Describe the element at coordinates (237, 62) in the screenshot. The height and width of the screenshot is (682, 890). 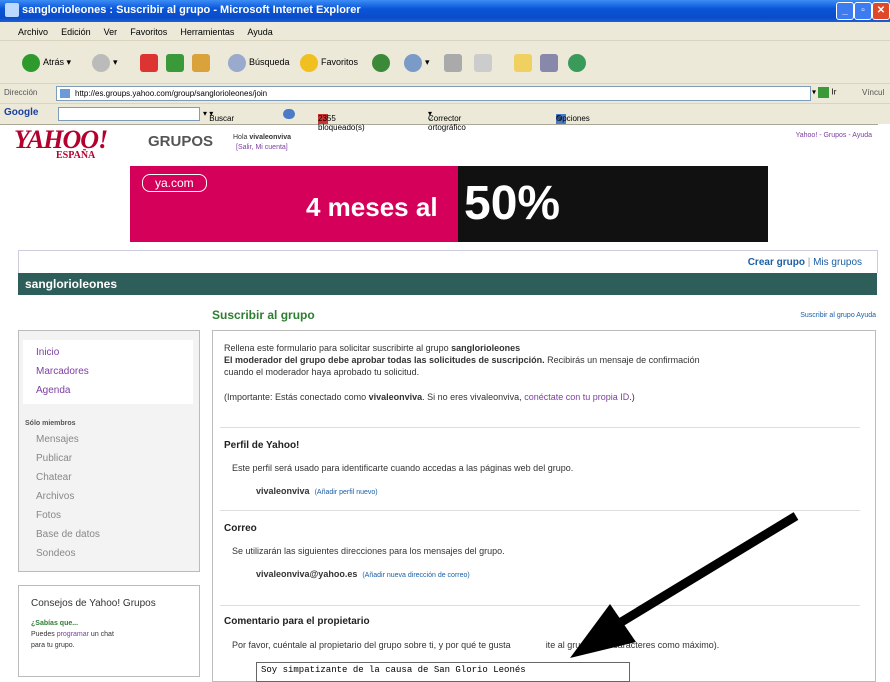
I see `search-icon` at that location.